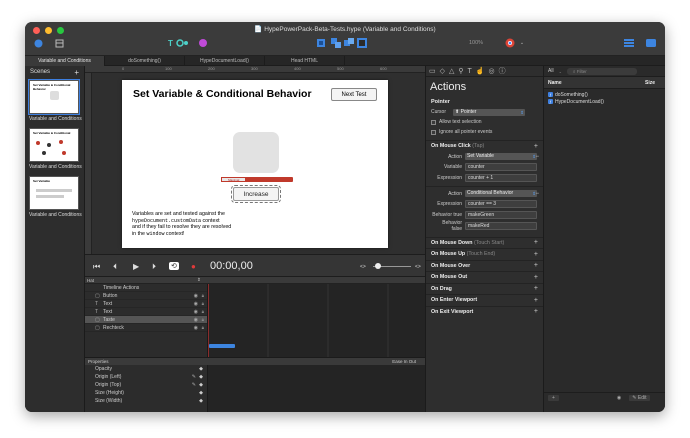  I want to click on on-exit-viewport-section: On Exit Viewport +, so click(484, 311).